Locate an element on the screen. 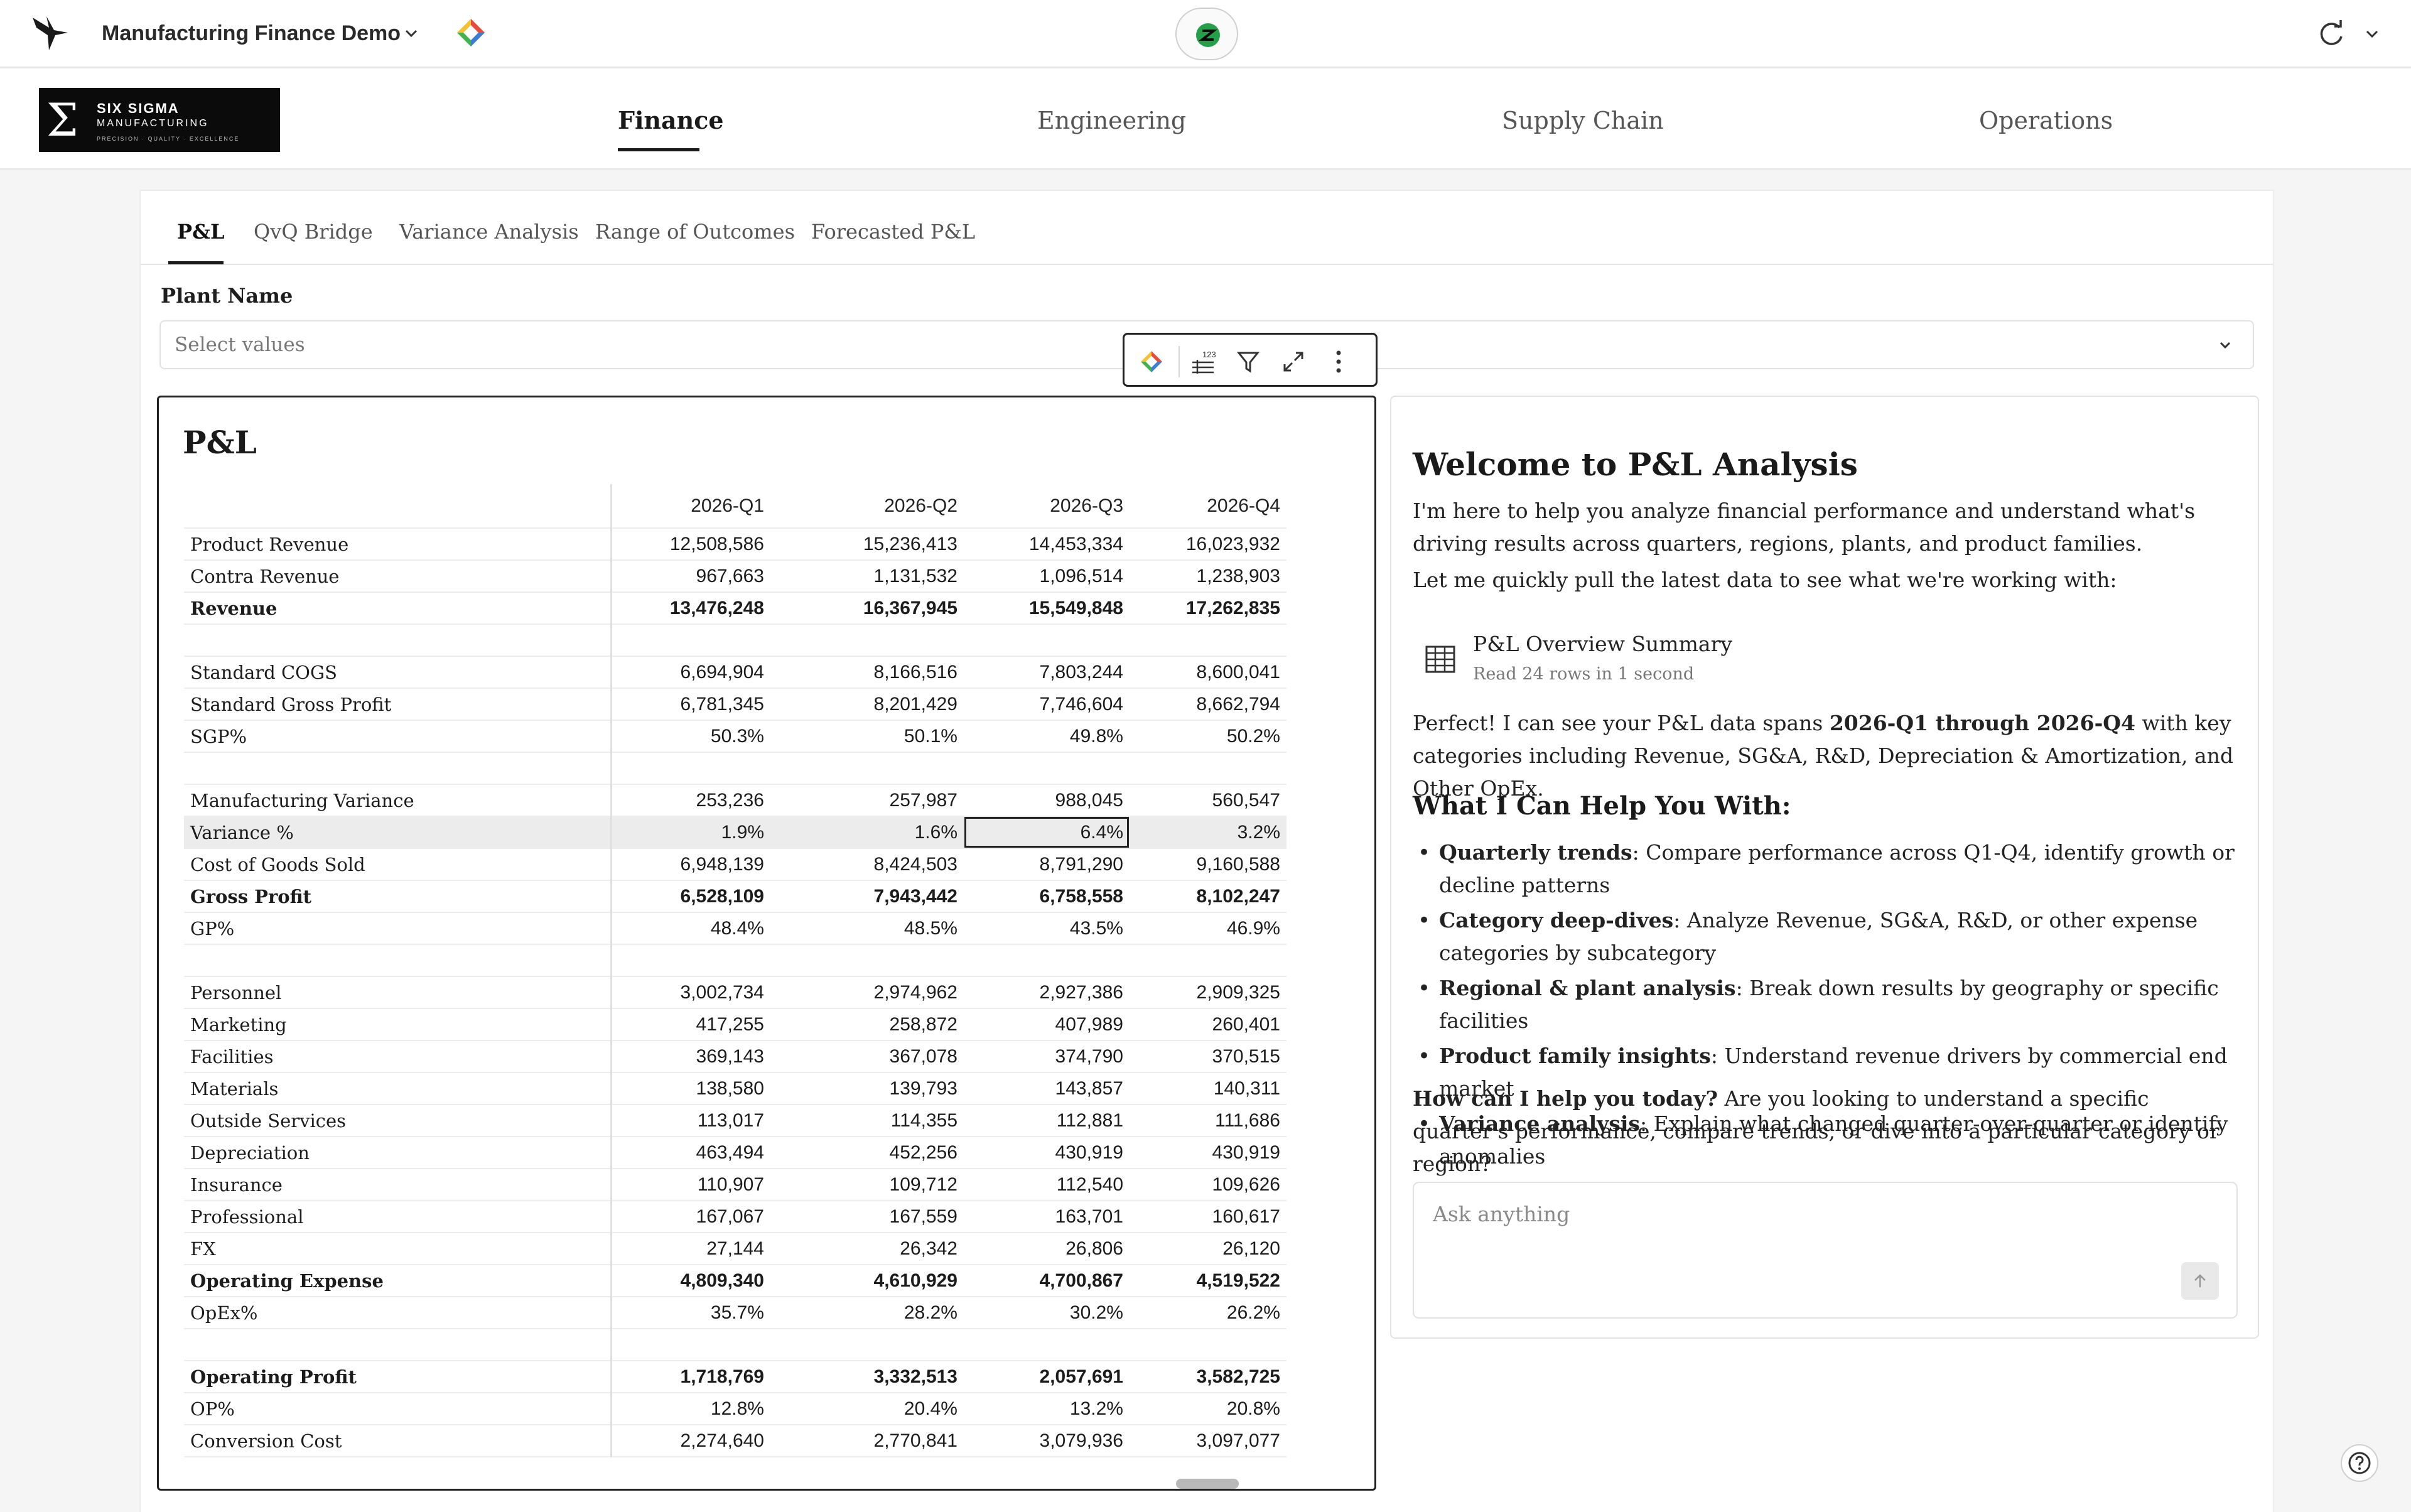  table-cell: 50.2% is located at coordinates (1208, 736).